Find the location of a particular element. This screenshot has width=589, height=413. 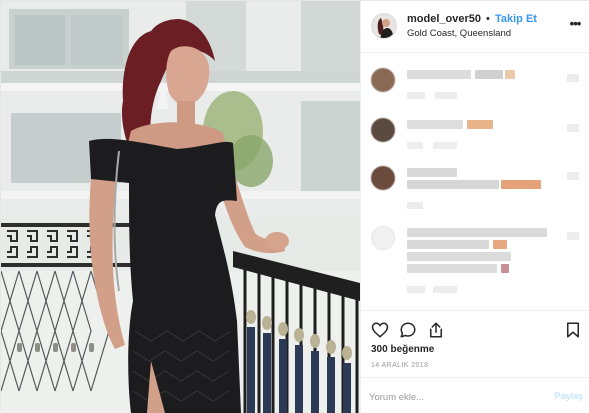

more-dots-icon: ••• is located at coordinates (575, 24).